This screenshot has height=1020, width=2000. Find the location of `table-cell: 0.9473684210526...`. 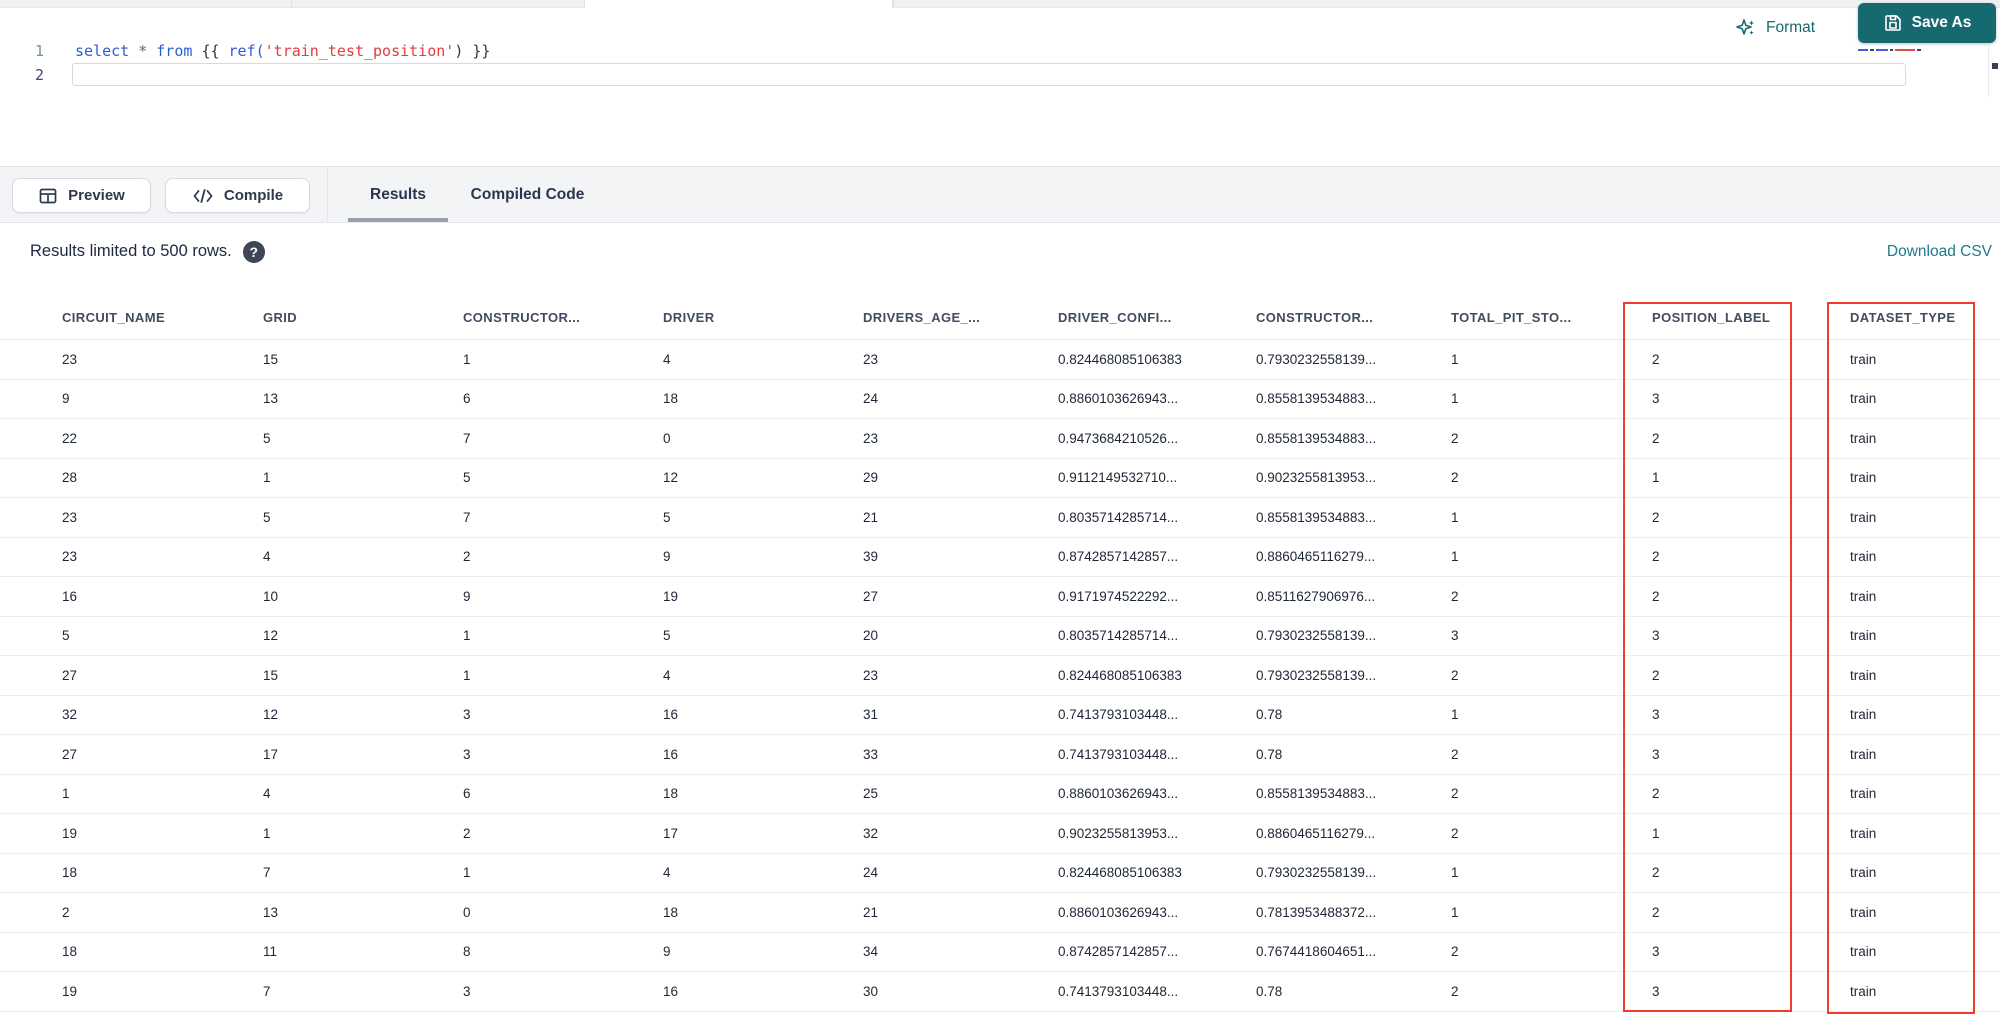

table-cell: 0.9473684210526... is located at coordinates (1118, 438).